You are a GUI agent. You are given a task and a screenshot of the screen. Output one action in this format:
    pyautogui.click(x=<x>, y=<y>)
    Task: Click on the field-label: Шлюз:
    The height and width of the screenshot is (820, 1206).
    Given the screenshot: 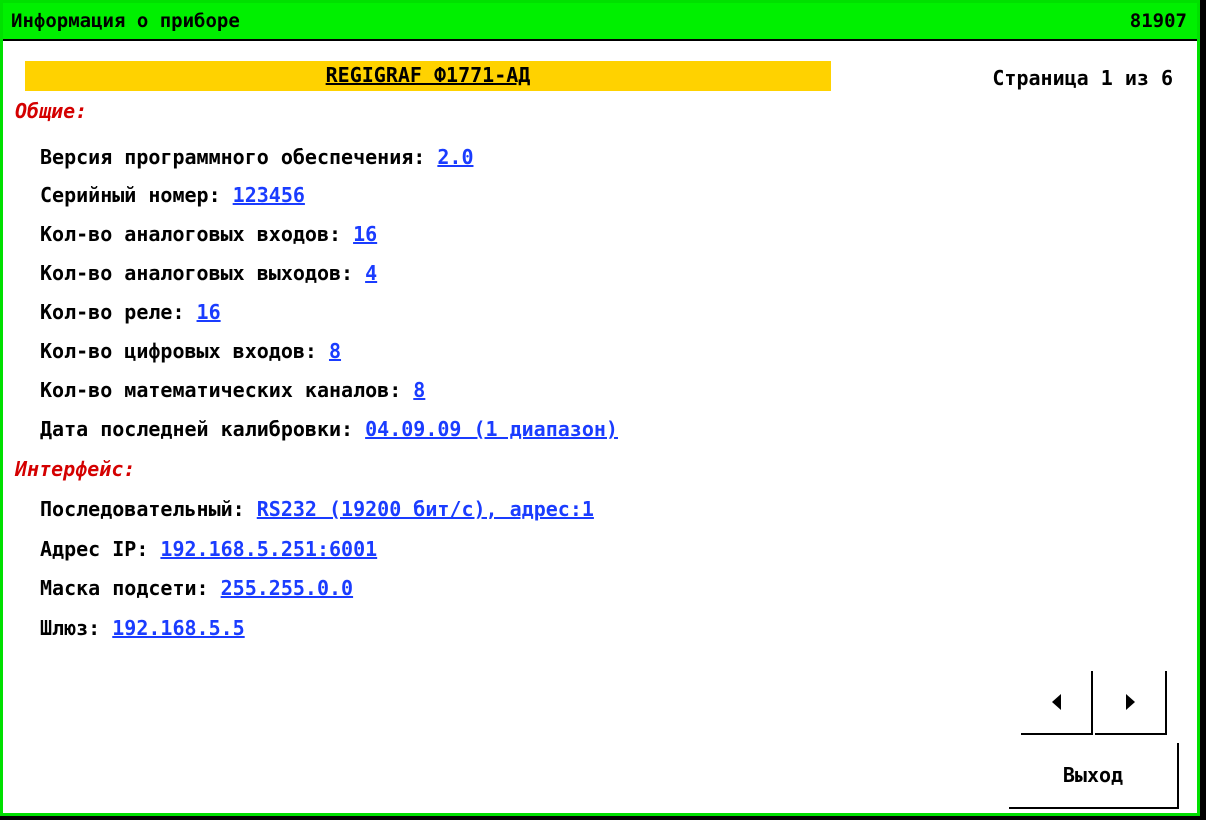 What is the action you would take?
    pyautogui.click(x=76, y=628)
    